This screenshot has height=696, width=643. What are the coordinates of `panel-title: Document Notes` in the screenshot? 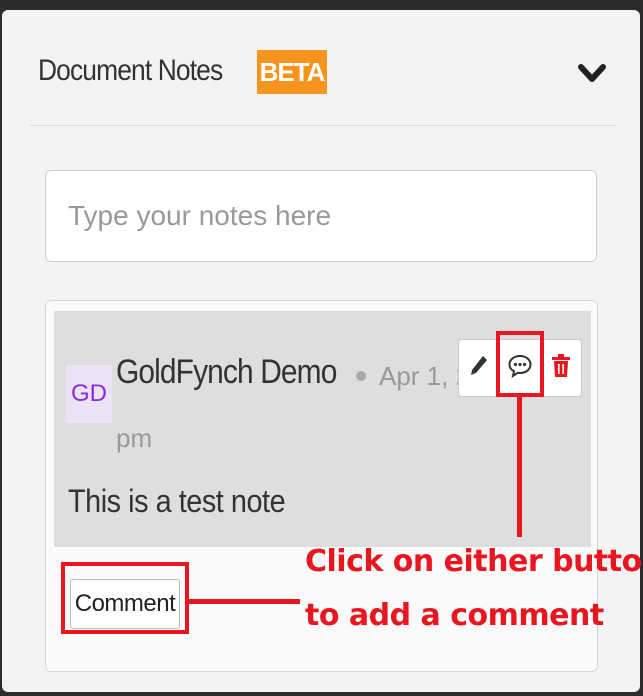 It's located at (130, 70).